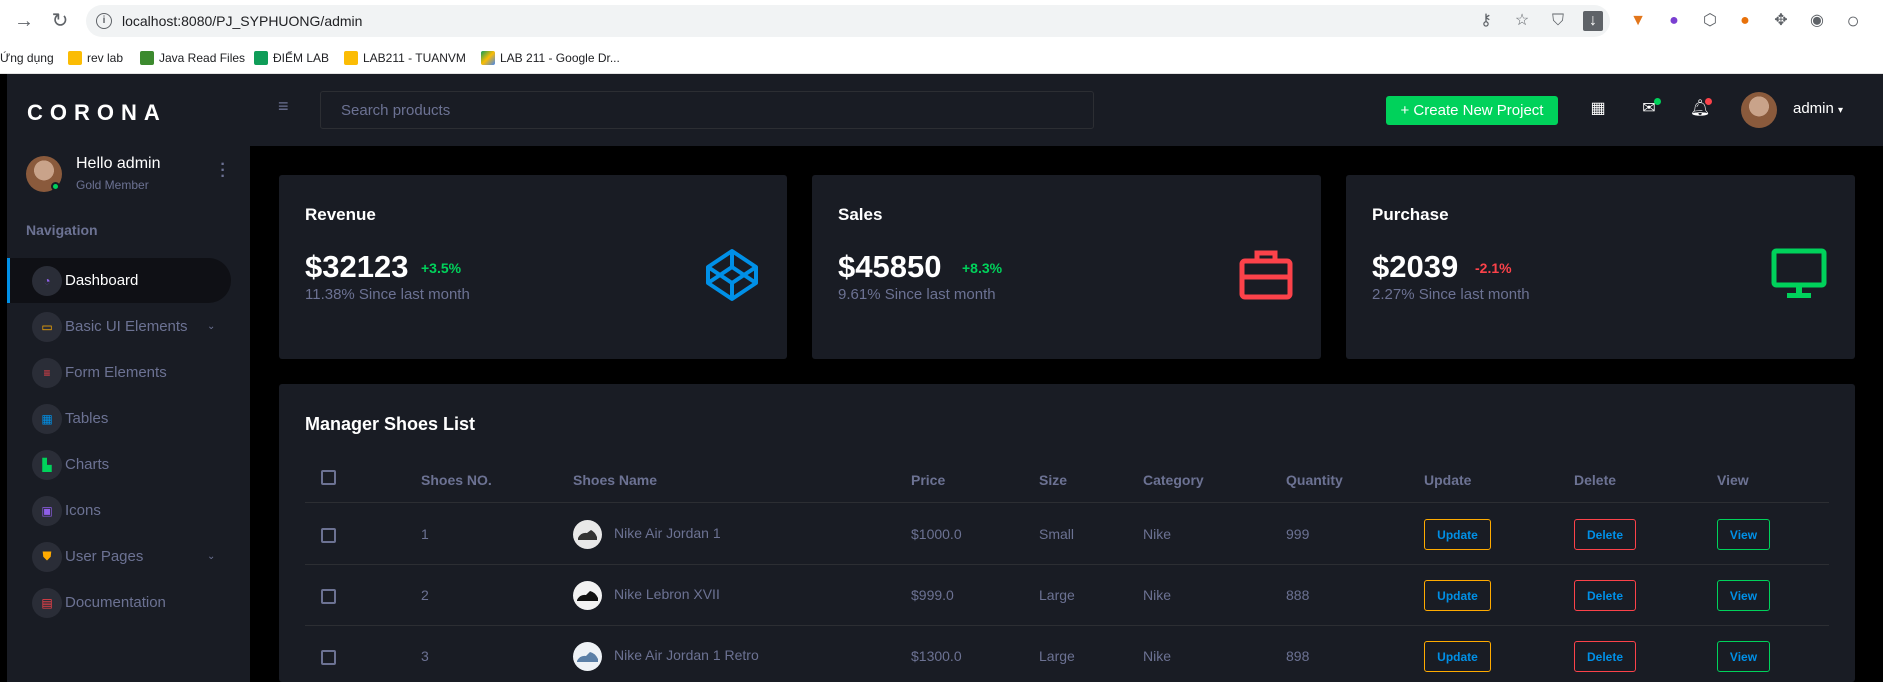  What do you see at coordinates (116, 372) in the screenshot?
I see `sidebar-item-label: Form Elements` at bounding box center [116, 372].